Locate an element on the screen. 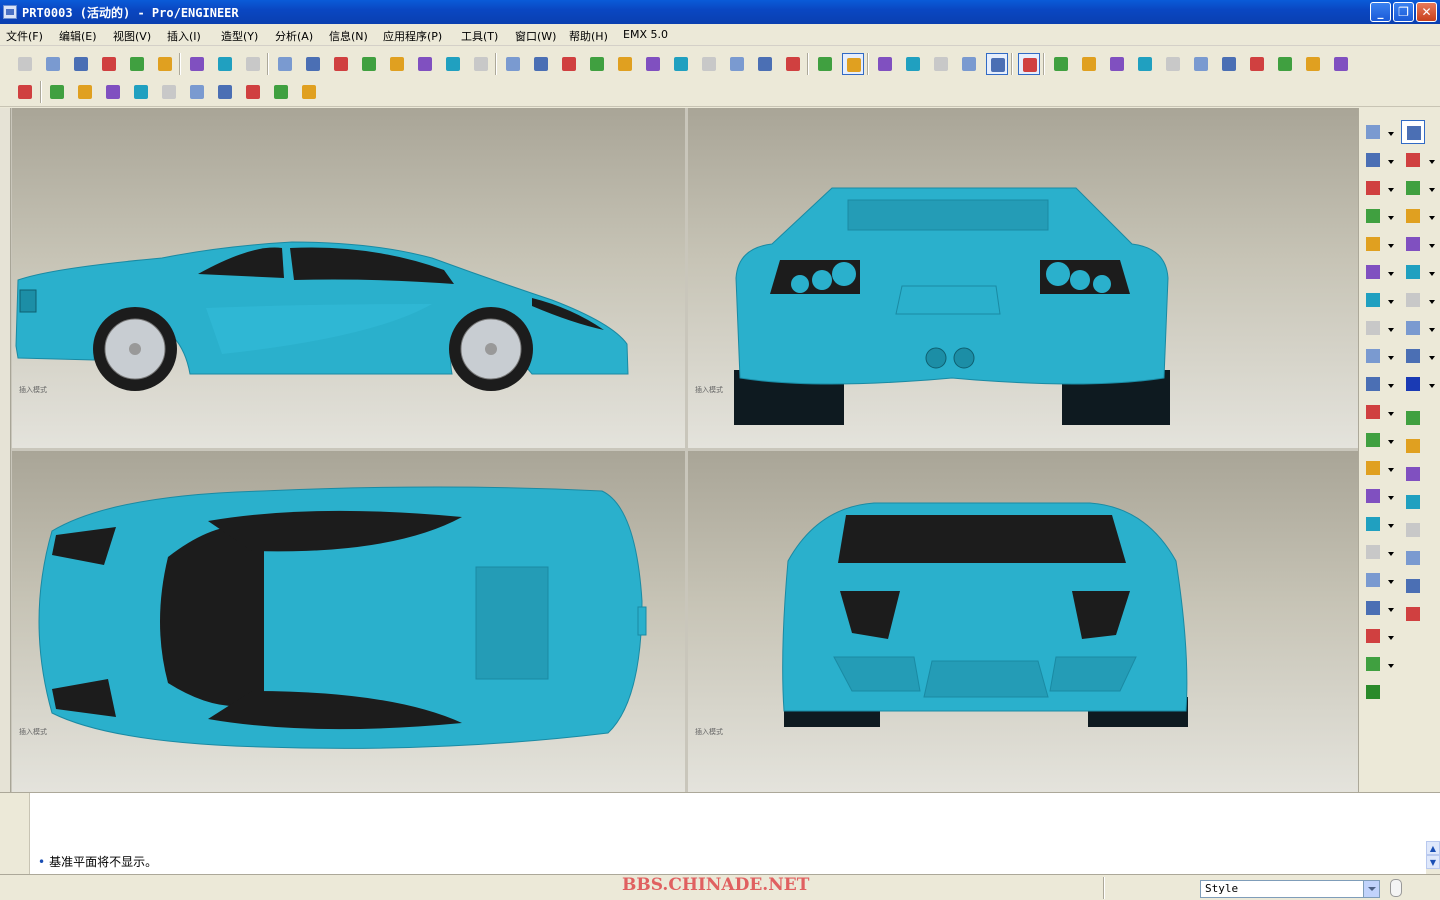 The width and height of the screenshot is (1440, 900). menu-help: 帮助(H) is located at coordinates (588, 36).